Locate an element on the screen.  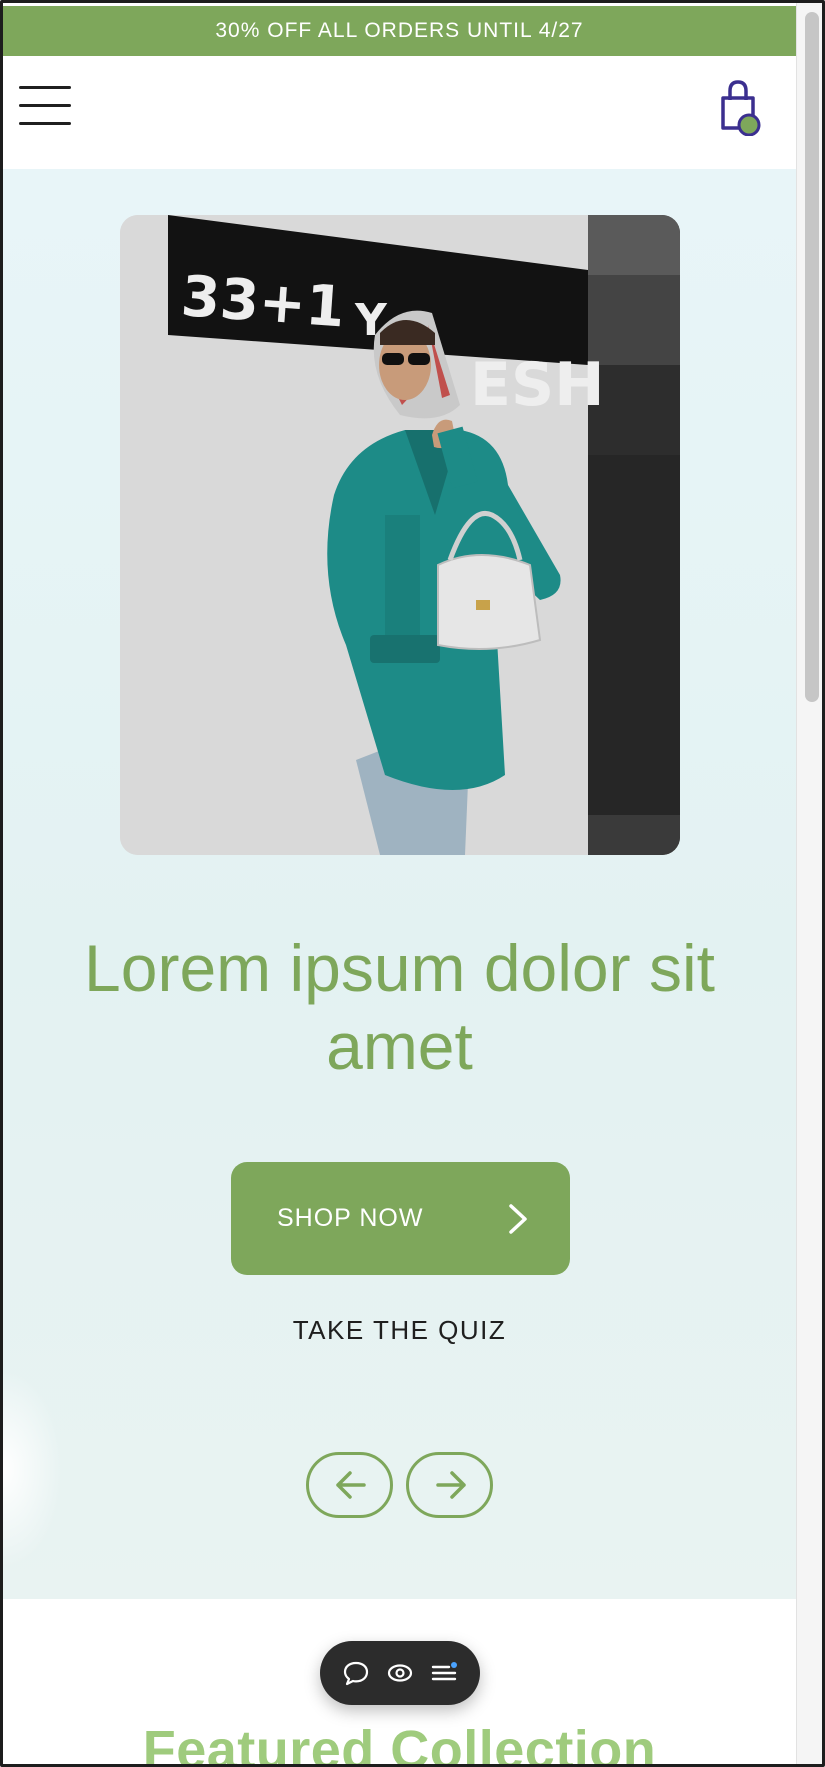
arrow-right-icon is located at coordinates (451, 1485).